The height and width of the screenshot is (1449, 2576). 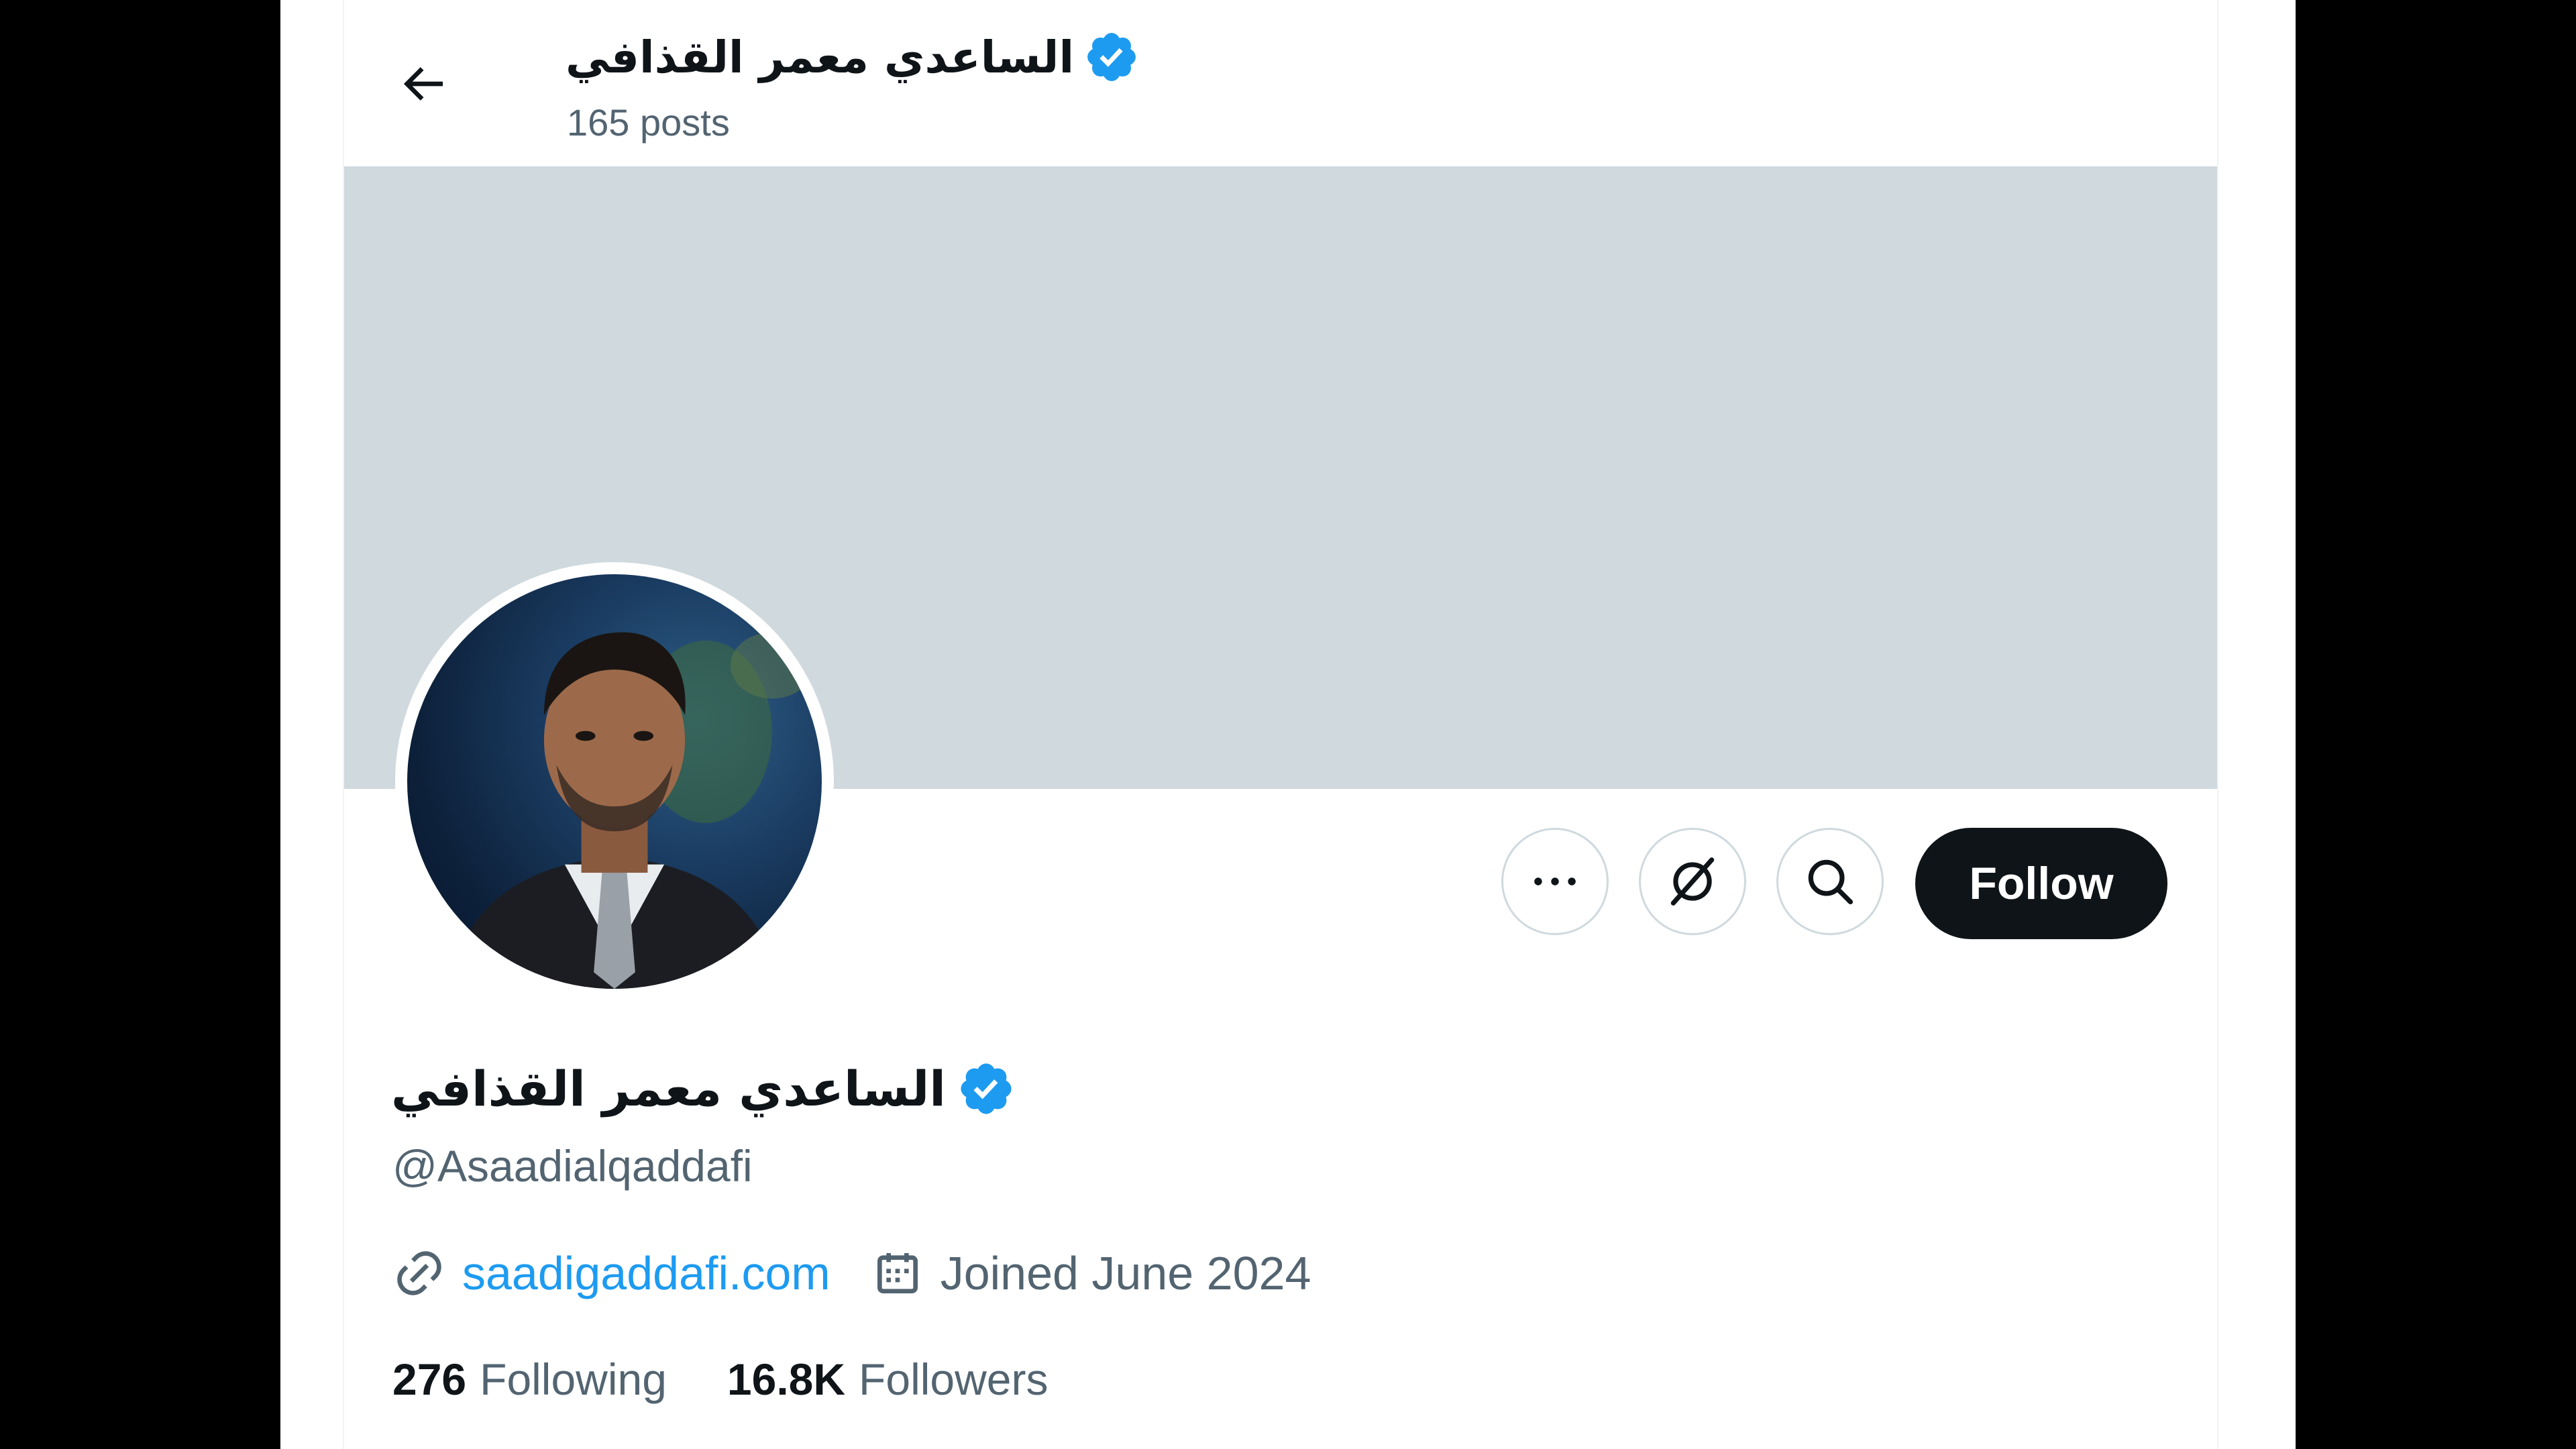 I want to click on joined-date: Joined June 2024, so click(x=1125, y=1273).